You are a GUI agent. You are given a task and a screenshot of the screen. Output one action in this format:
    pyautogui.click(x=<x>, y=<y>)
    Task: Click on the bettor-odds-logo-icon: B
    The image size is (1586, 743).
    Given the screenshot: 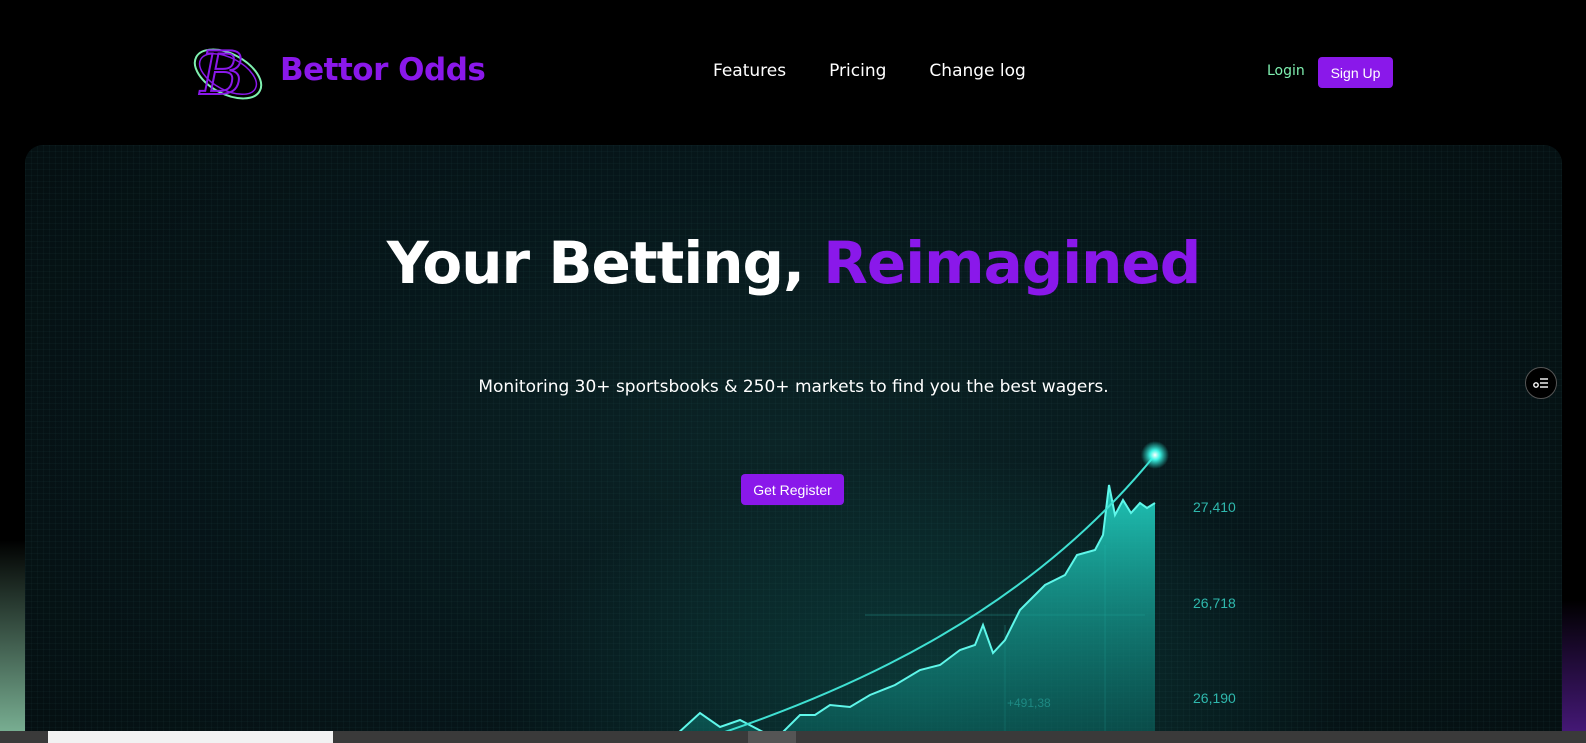 What is the action you would take?
    pyautogui.click(x=230, y=68)
    